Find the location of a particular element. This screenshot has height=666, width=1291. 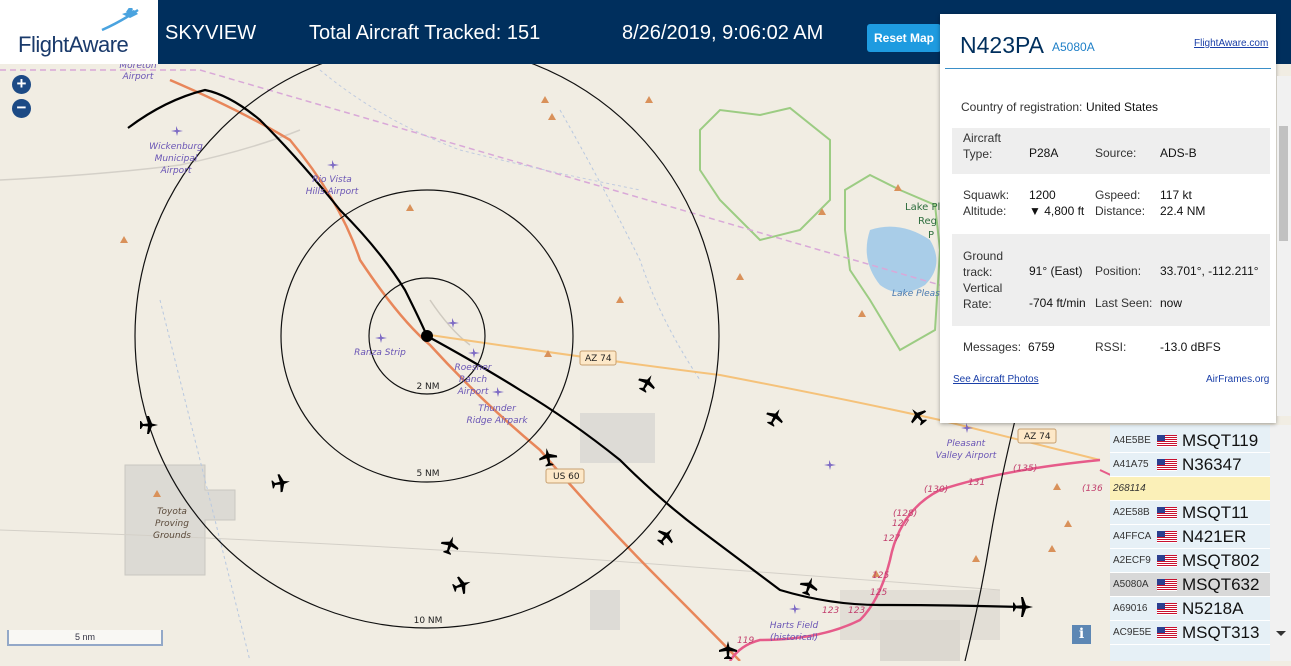

popup-type-section: Aircraft Type: P28A Source: ADS-B is located at coordinates (1111, 151).